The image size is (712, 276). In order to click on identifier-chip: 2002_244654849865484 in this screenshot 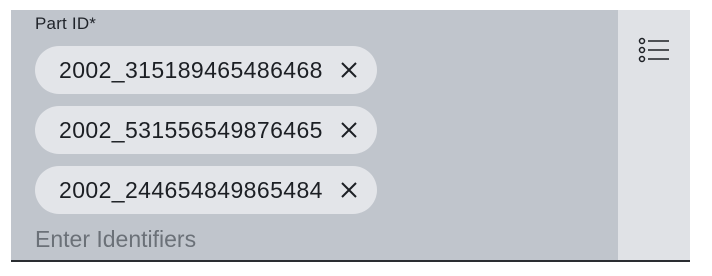, I will do `click(206, 190)`.